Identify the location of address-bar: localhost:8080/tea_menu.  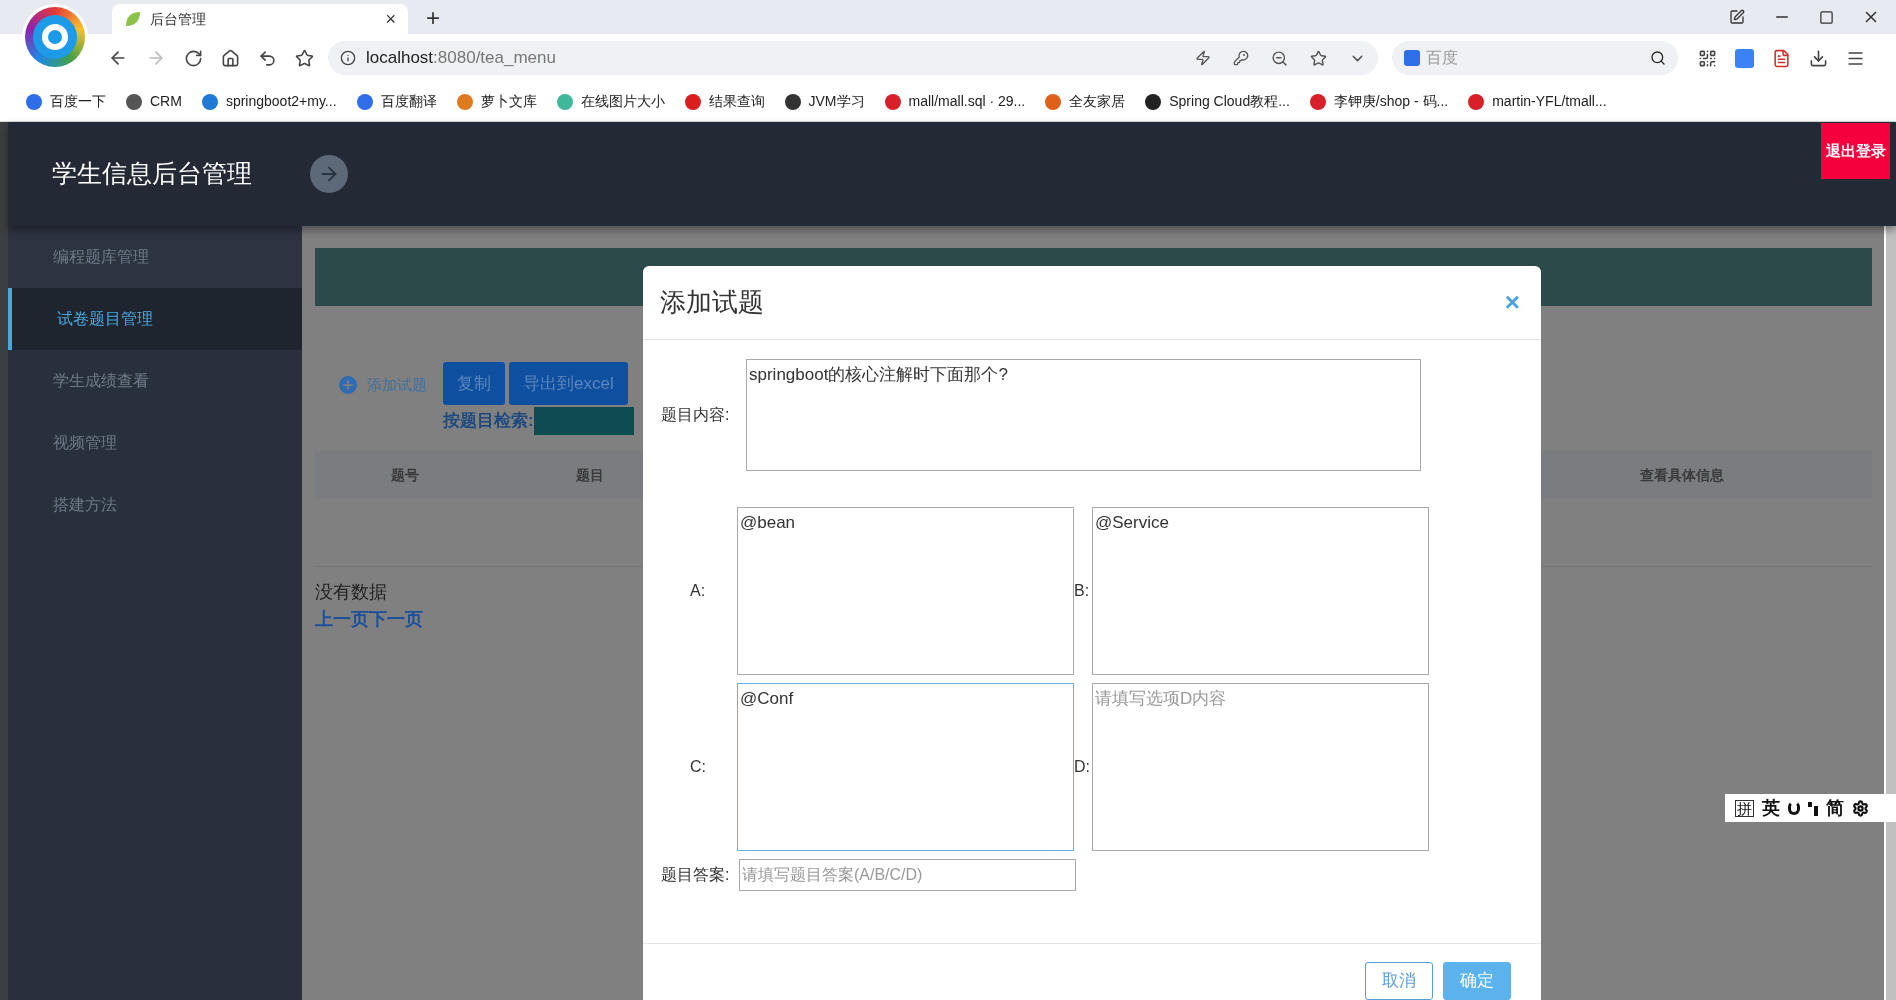
(853, 58).